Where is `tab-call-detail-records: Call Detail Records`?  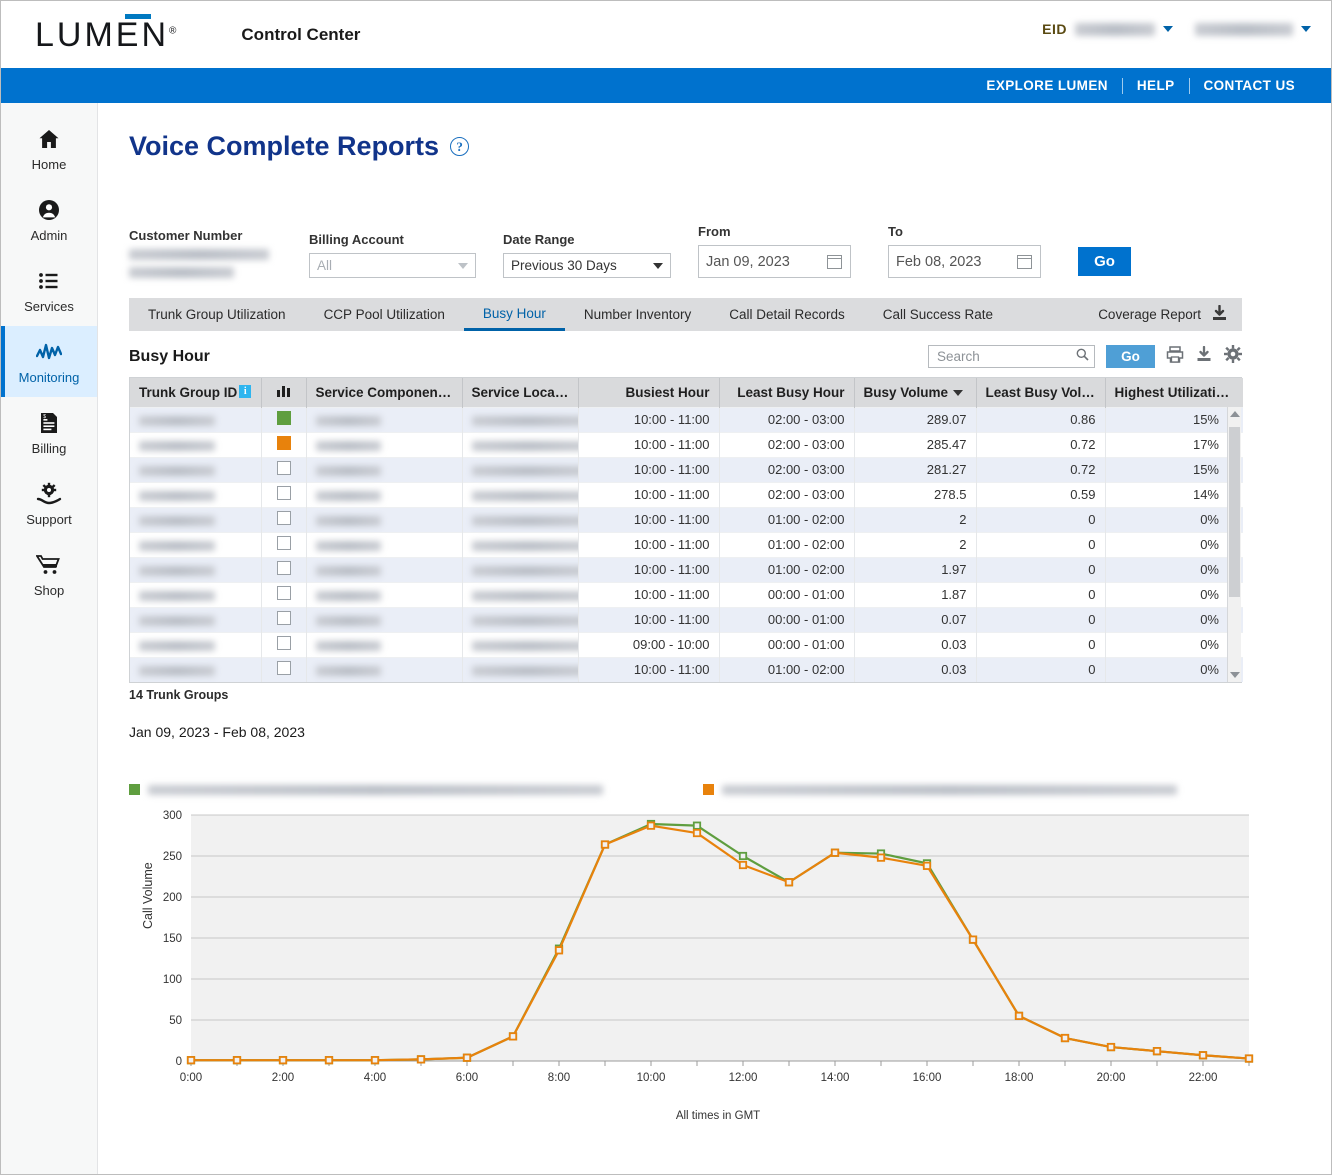
tab-call-detail-records: Call Detail Records is located at coordinates (787, 314).